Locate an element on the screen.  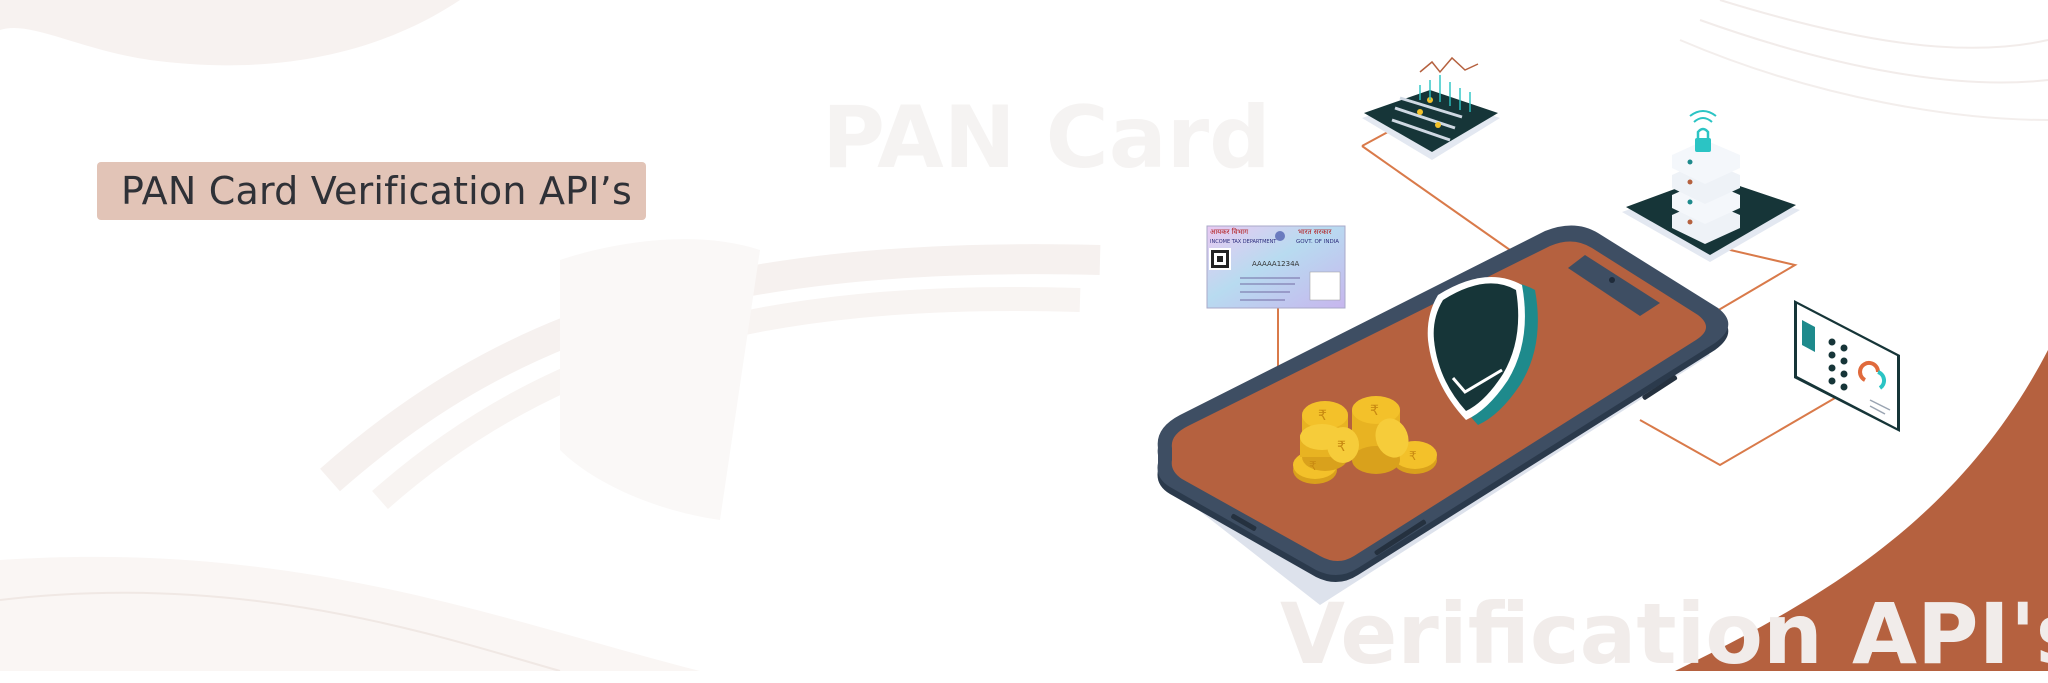
server-lock-platform is located at coordinates (1711, 186).